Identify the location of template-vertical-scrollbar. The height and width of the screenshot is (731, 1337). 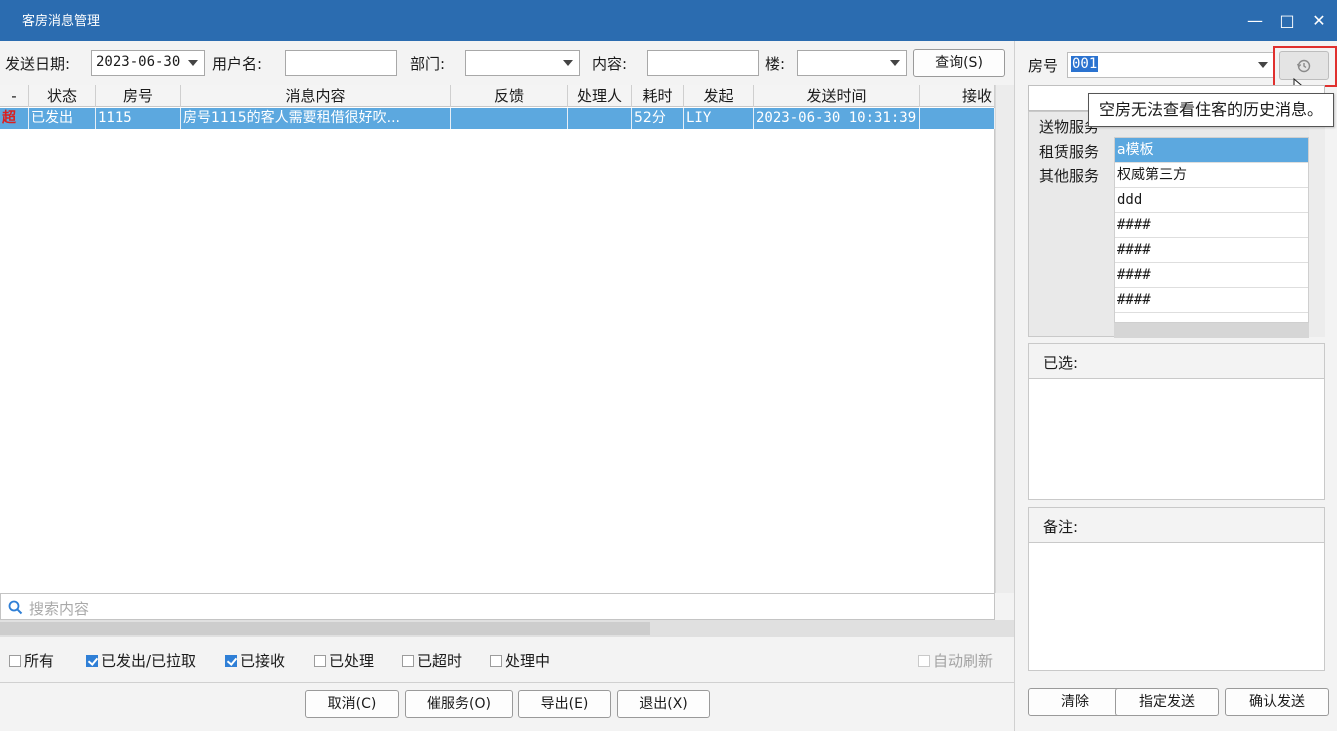
(1317, 224).